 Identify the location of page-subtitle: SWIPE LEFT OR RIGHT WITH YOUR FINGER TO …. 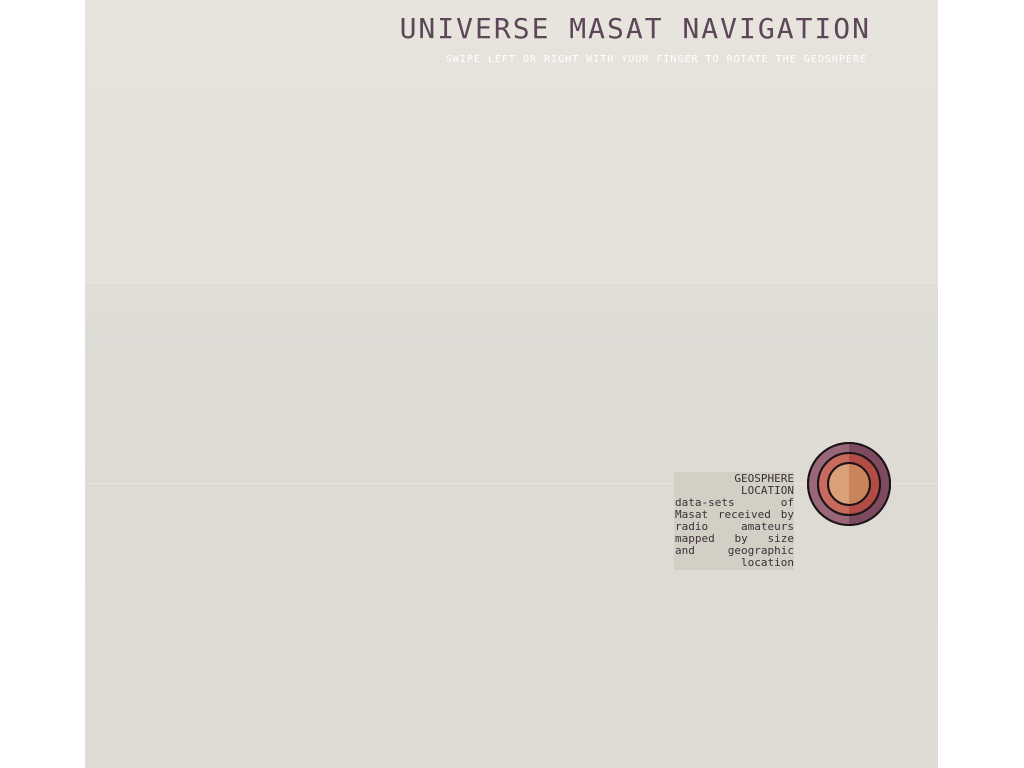
(656, 59).